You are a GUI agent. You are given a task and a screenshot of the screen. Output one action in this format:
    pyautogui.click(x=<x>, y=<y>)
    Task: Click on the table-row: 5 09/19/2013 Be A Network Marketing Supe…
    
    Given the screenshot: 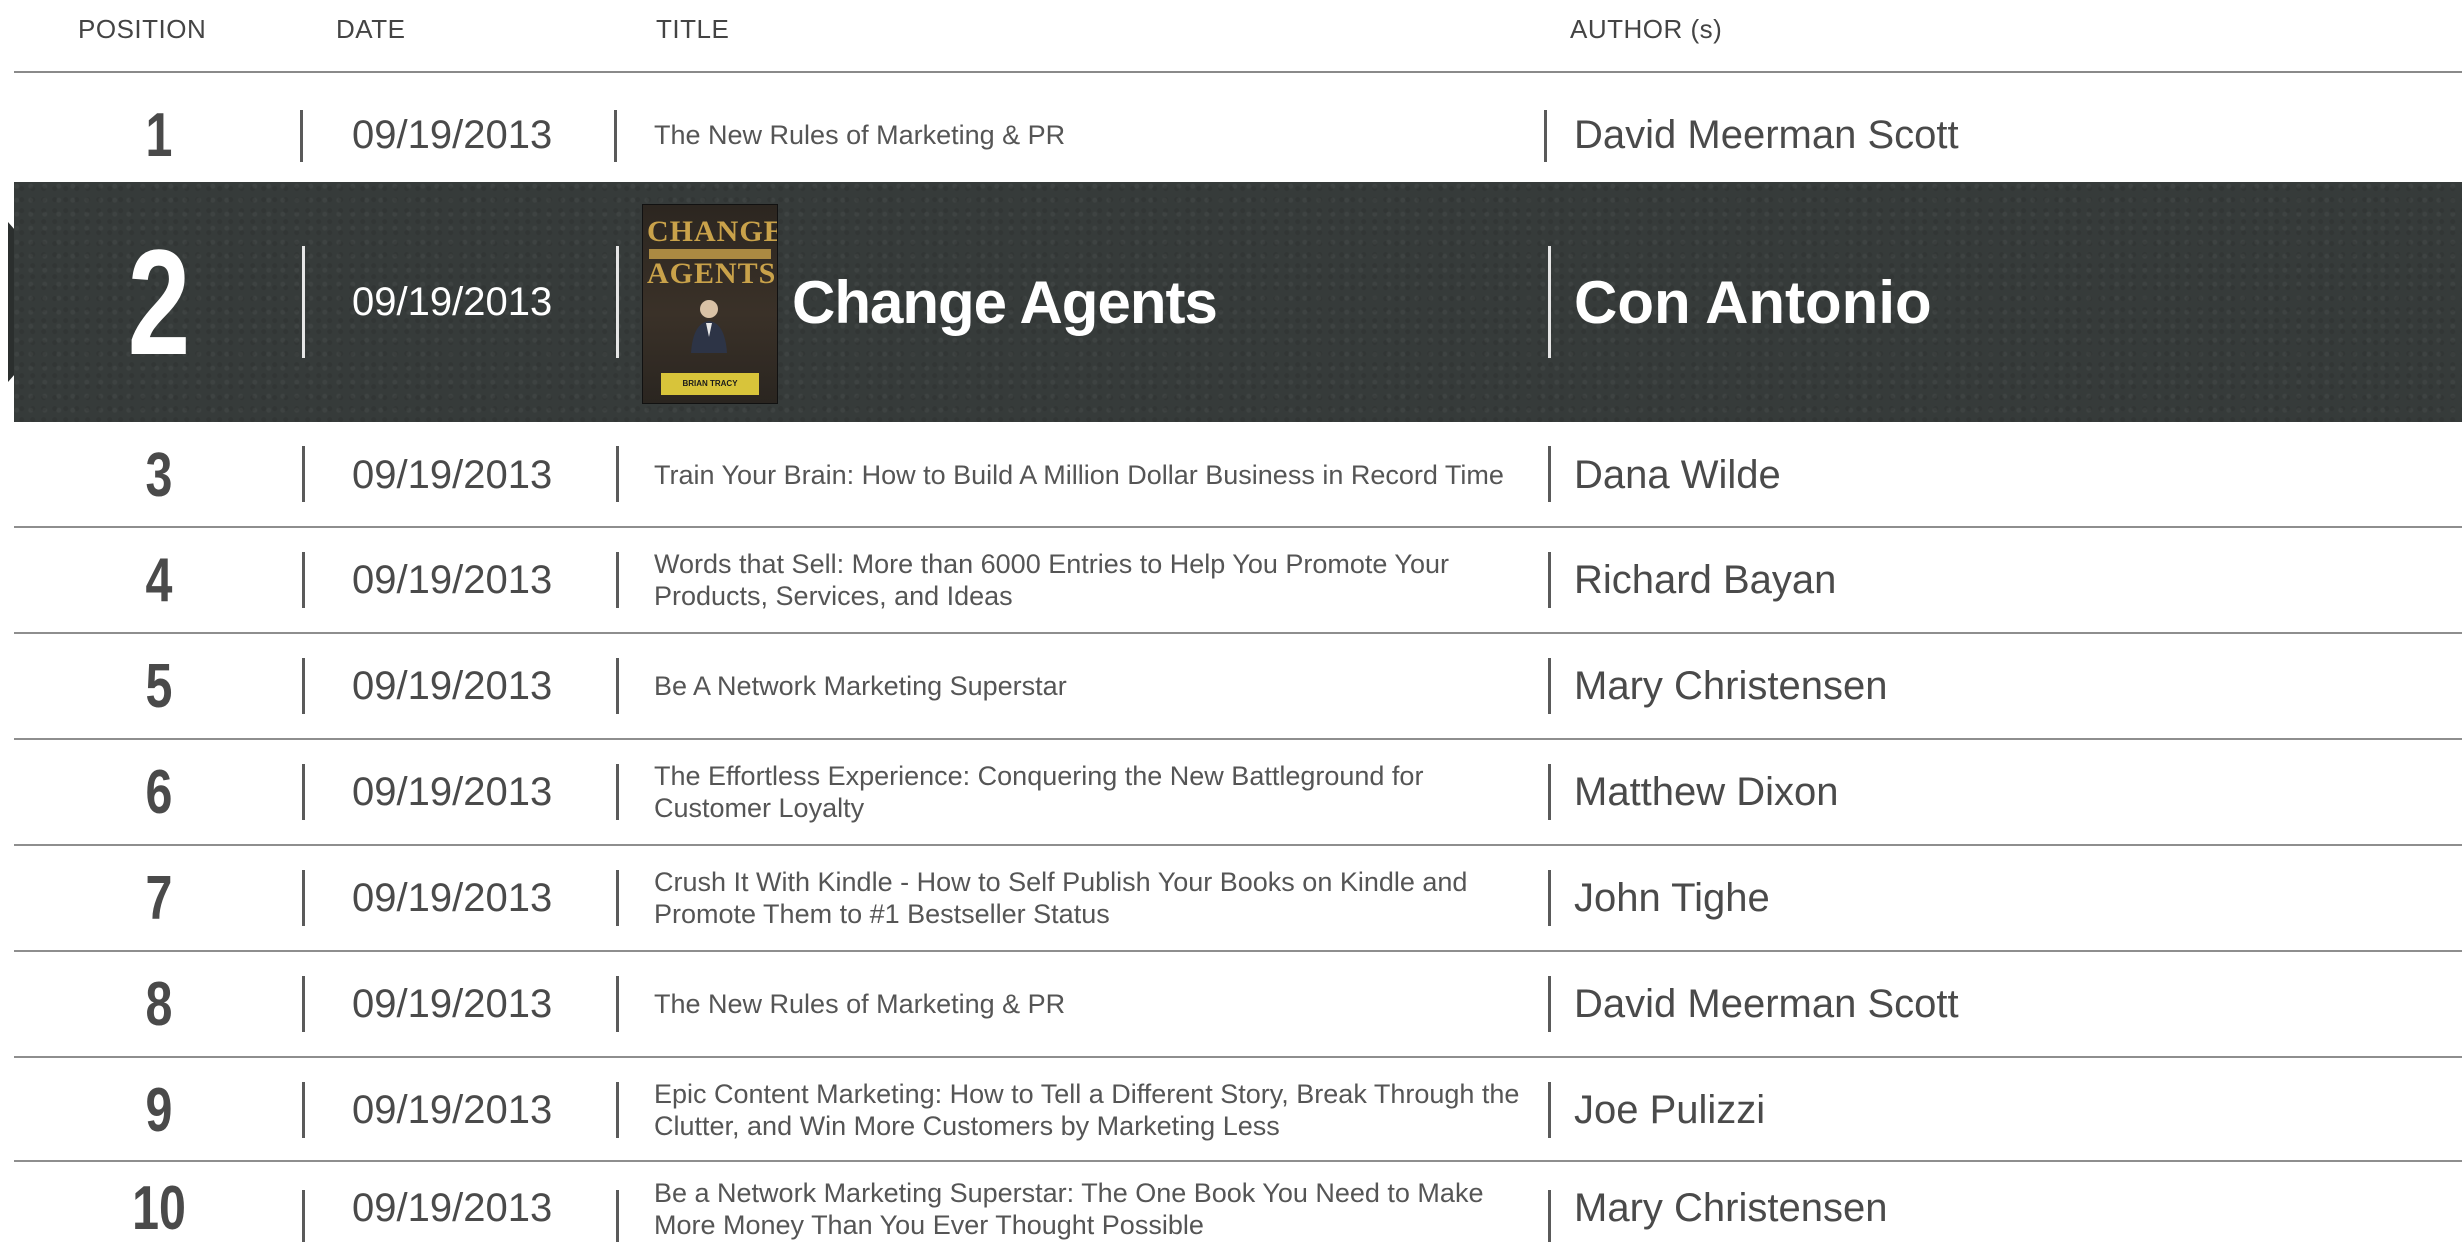 What is the action you would take?
    pyautogui.click(x=1238, y=686)
    